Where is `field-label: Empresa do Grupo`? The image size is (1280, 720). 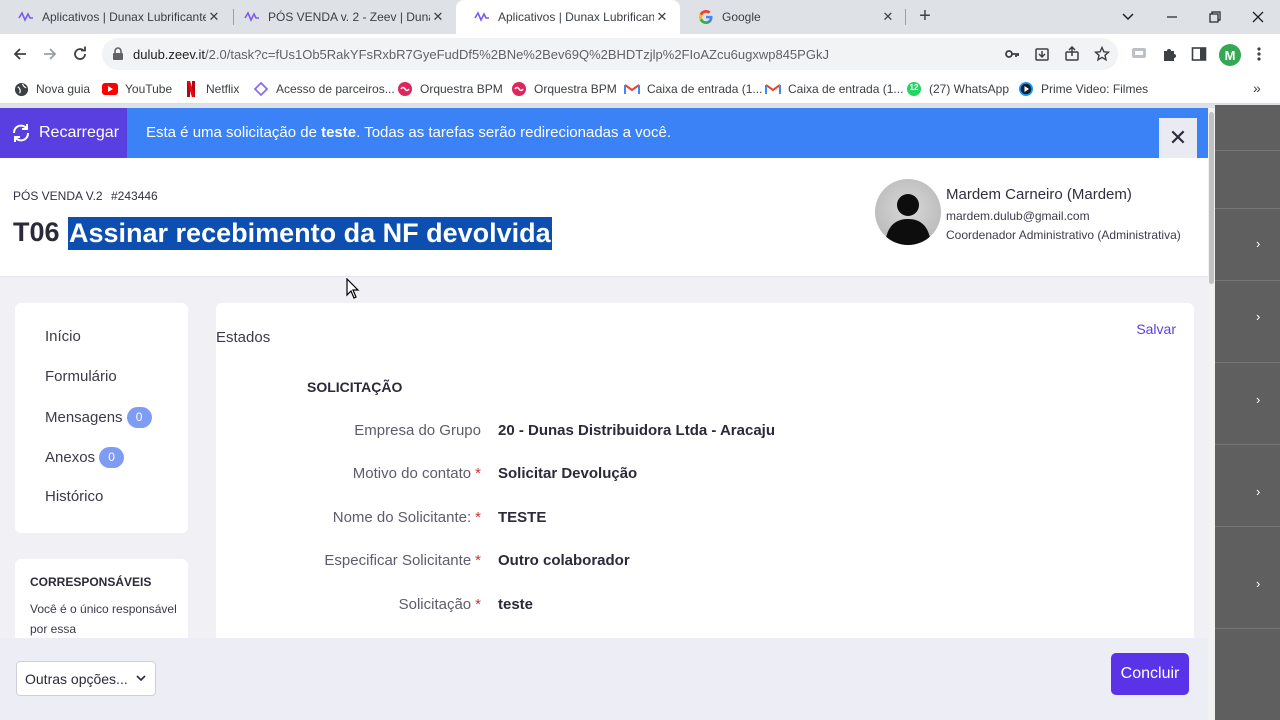
field-label: Empresa do Grupo is located at coordinates (417, 430).